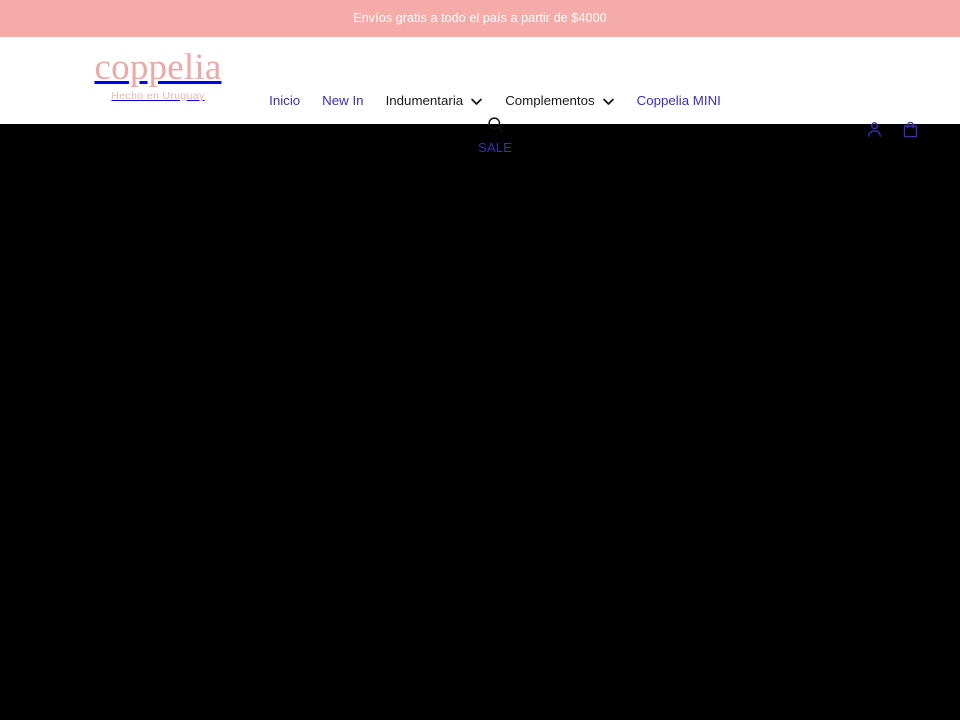 This screenshot has height=720, width=960. I want to click on nav-item-inicio: Inicio, so click(285, 100).